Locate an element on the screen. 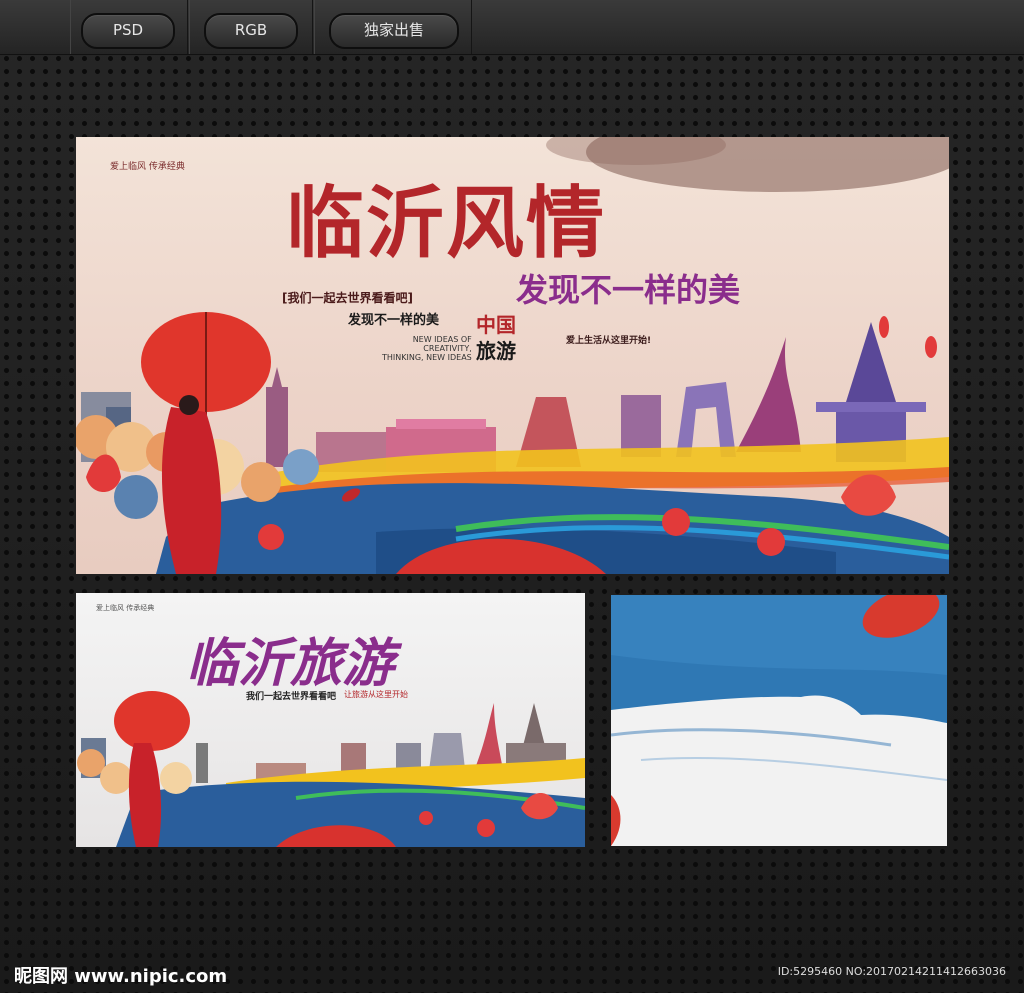 Image resolution: width=1024 pixels, height=993 pixels. small-banner-side-text: 让旅游从这里开始 is located at coordinates (376, 694).